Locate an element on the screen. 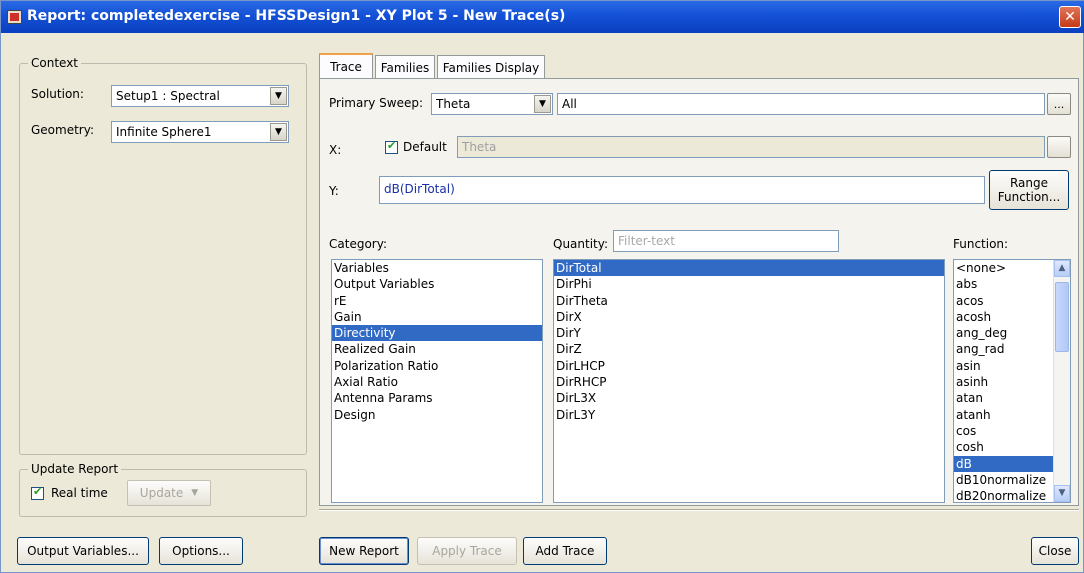 This screenshot has height=573, width=1084. app-icon is located at coordinates (14, 17).